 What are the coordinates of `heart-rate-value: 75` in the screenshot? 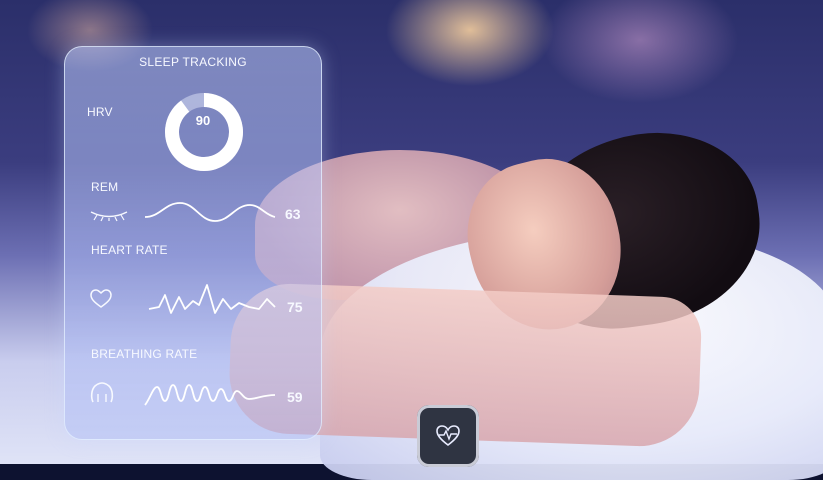 It's located at (295, 307).